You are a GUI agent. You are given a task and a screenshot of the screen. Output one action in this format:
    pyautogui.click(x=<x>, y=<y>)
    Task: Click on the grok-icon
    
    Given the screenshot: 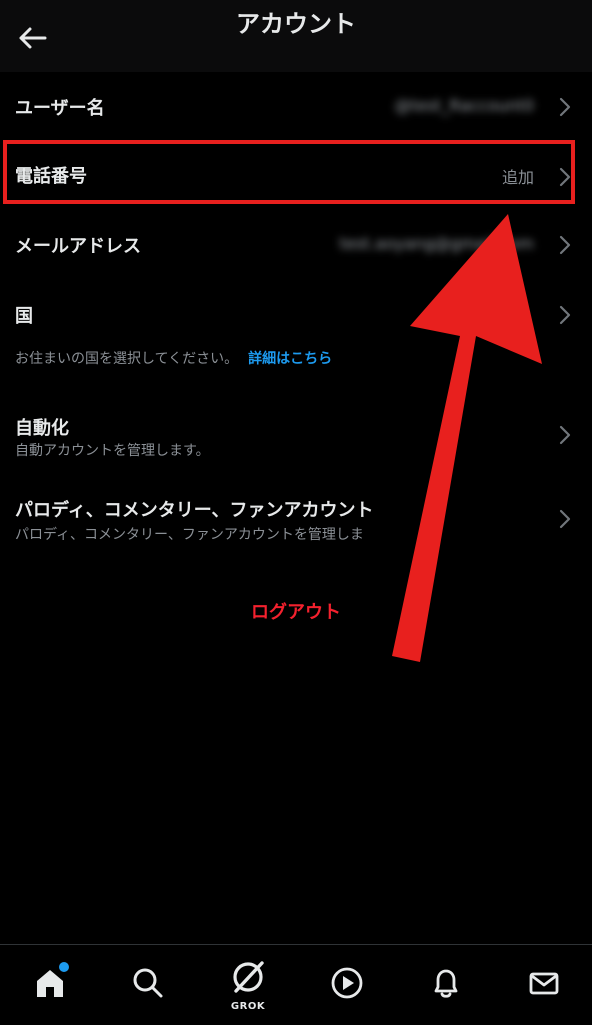 What is the action you would take?
    pyautogui.click(x=248, y=977)
    